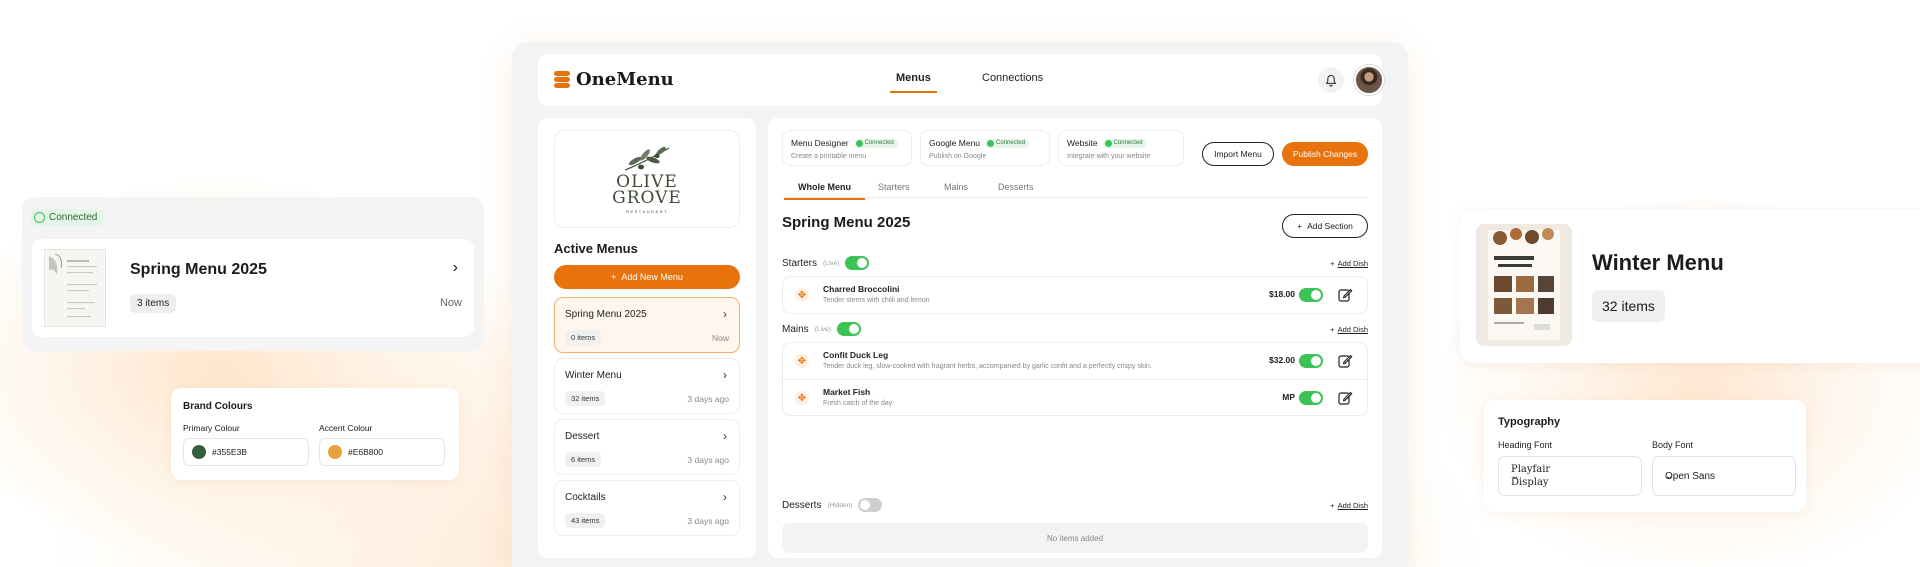 The width and height of the screenshot is (1920, 567). What do you see at coordinates (1690, 286) in the screenshot?
I see `winter-menu-card: Winter Menu 32 items` at bounding box center [1690, 286].